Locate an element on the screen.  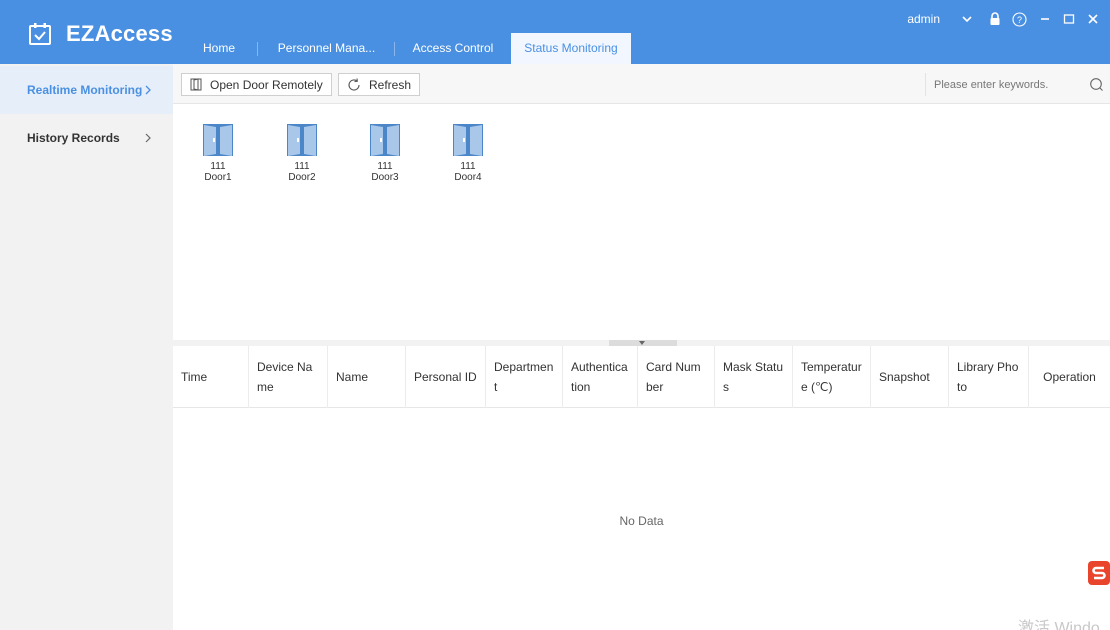
minimize-icon is located at coordinates (1045, 19).